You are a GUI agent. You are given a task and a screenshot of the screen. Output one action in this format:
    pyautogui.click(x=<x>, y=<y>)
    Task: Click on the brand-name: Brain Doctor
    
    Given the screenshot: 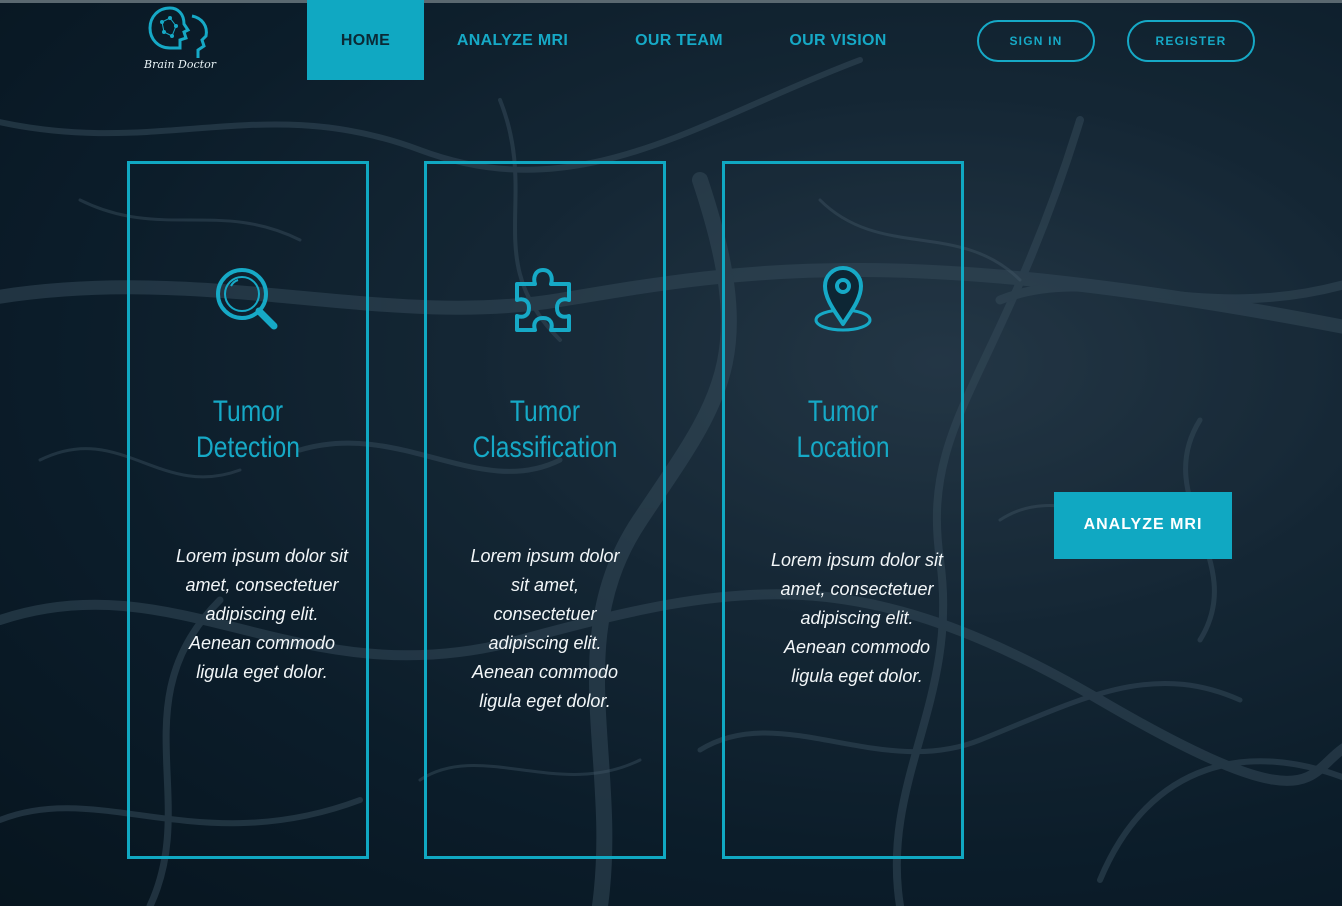 What is the action you would take?
    pyautogui.click(x=180, y=64)
    